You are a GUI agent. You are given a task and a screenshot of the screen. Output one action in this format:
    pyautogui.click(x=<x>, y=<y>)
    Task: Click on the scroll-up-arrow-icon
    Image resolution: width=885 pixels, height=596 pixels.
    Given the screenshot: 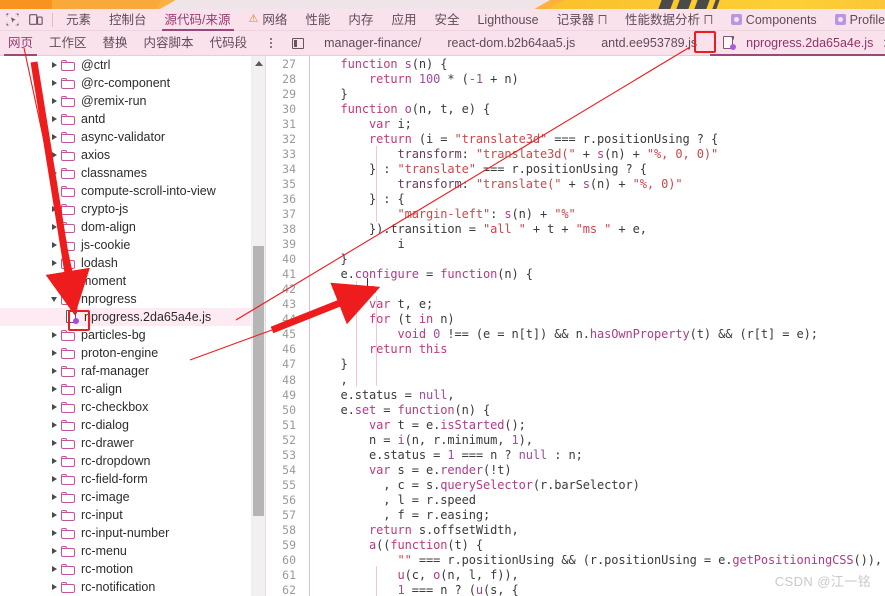 What is the action you would take?
    pyautogui.click(x=258, y=63)
    